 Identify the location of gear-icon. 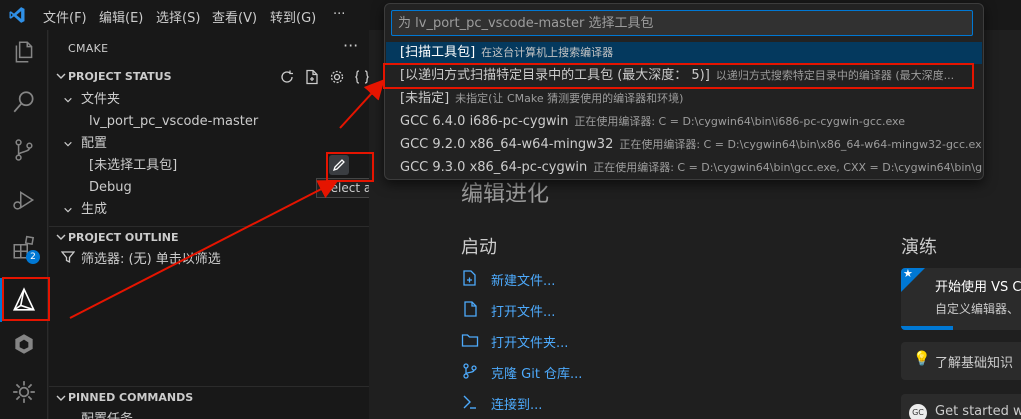
(24, 392).